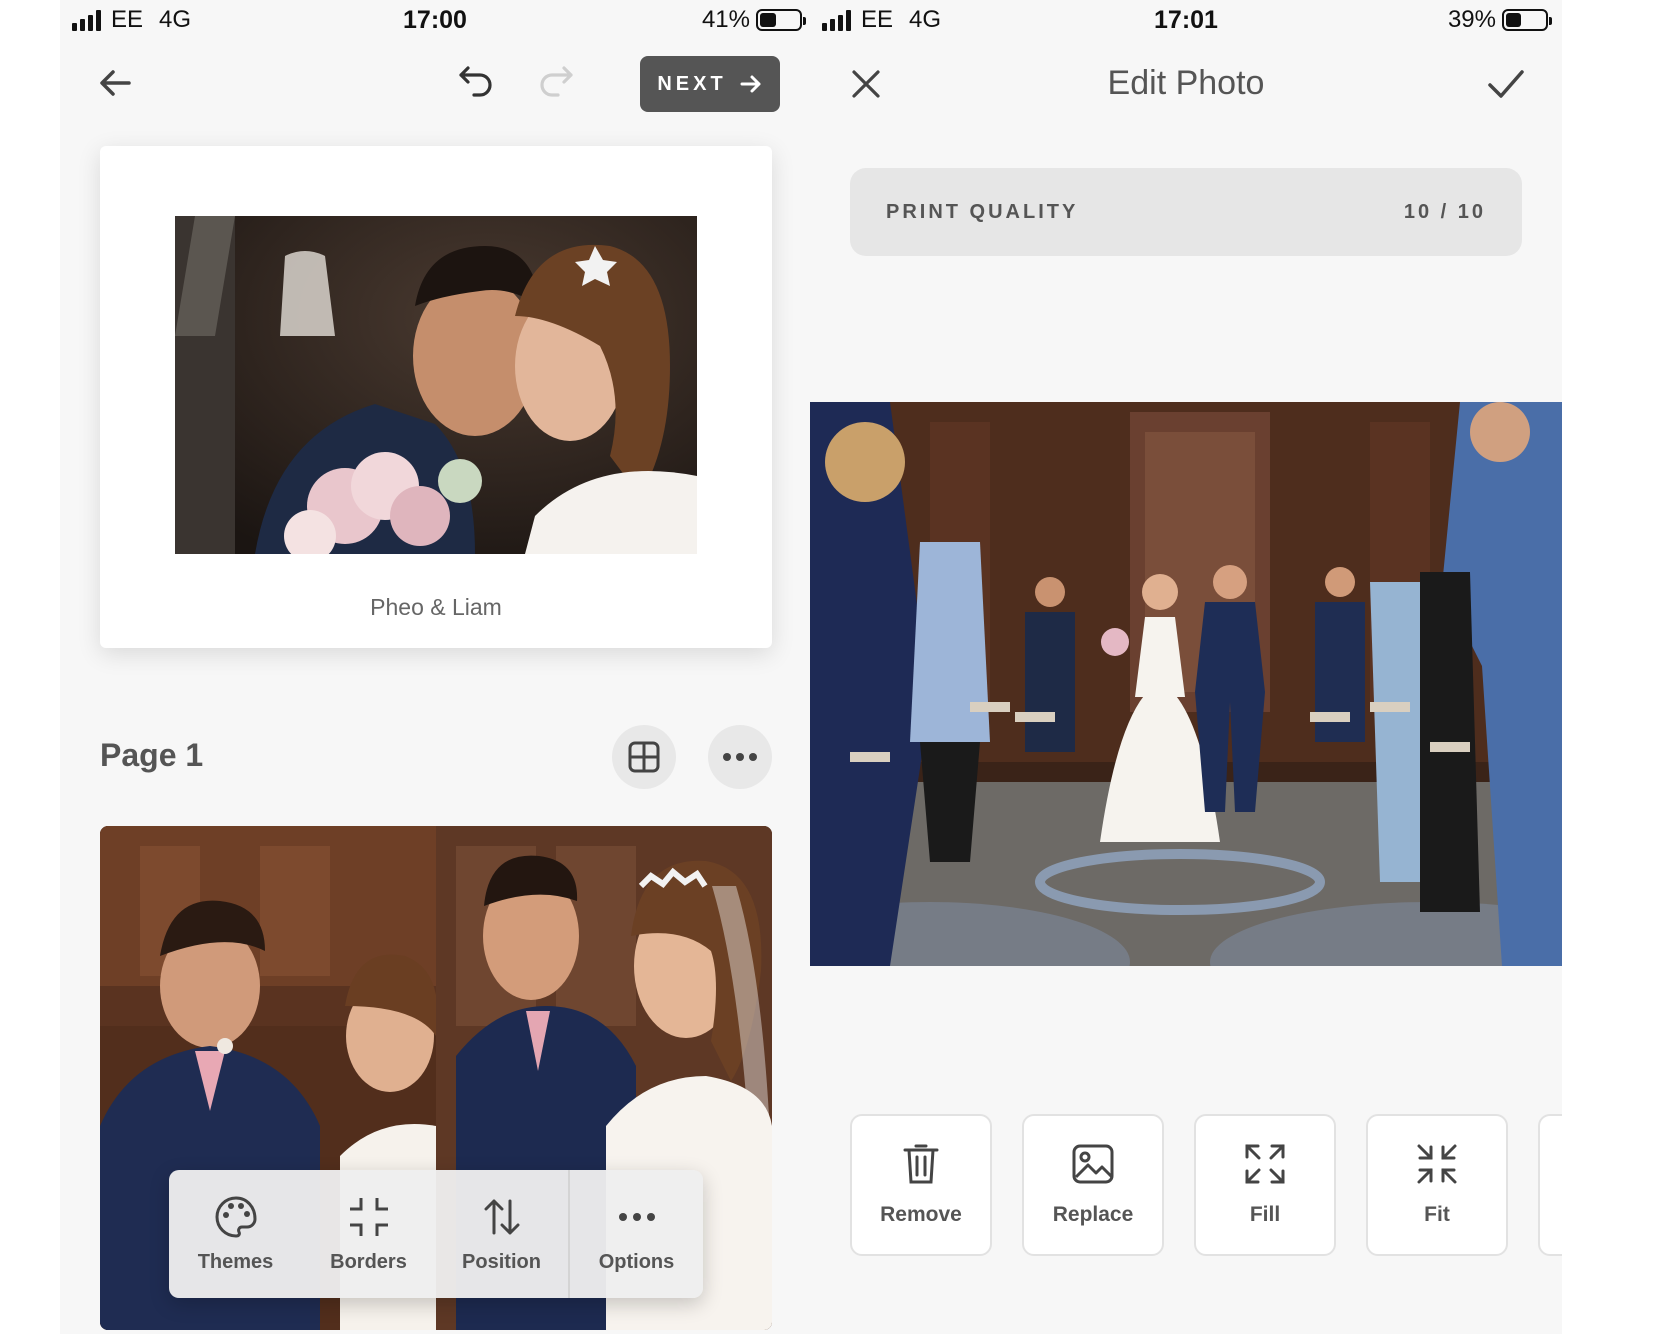 This screenshot has width=1667, height=1334. I want to click on image-icon, so click(1093, 1164).